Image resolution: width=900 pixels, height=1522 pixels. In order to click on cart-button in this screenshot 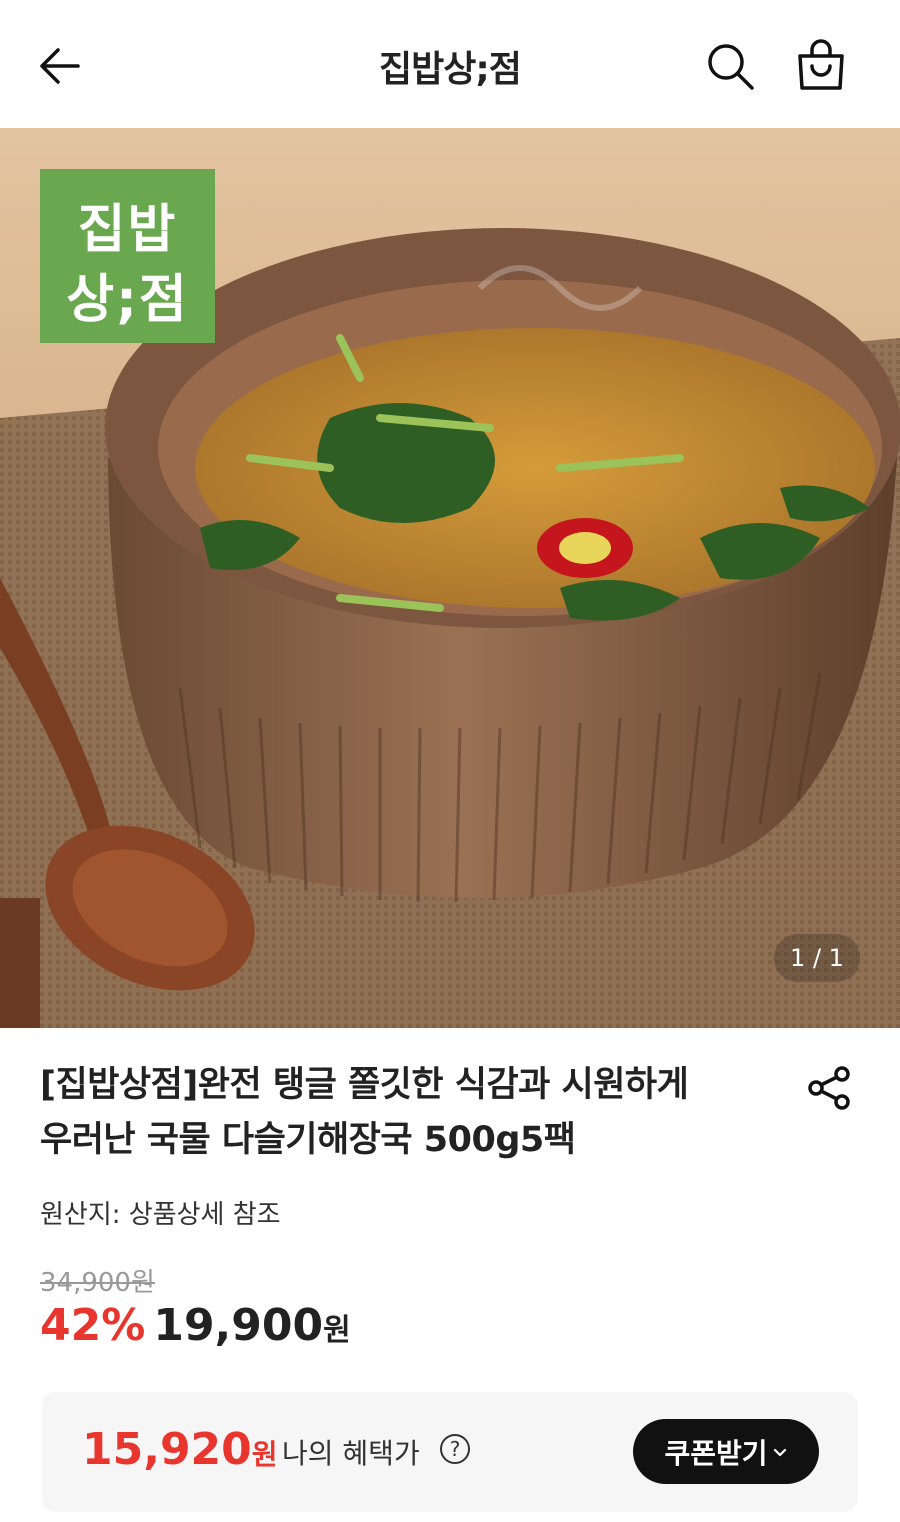, I will do `click(821, 65)`.